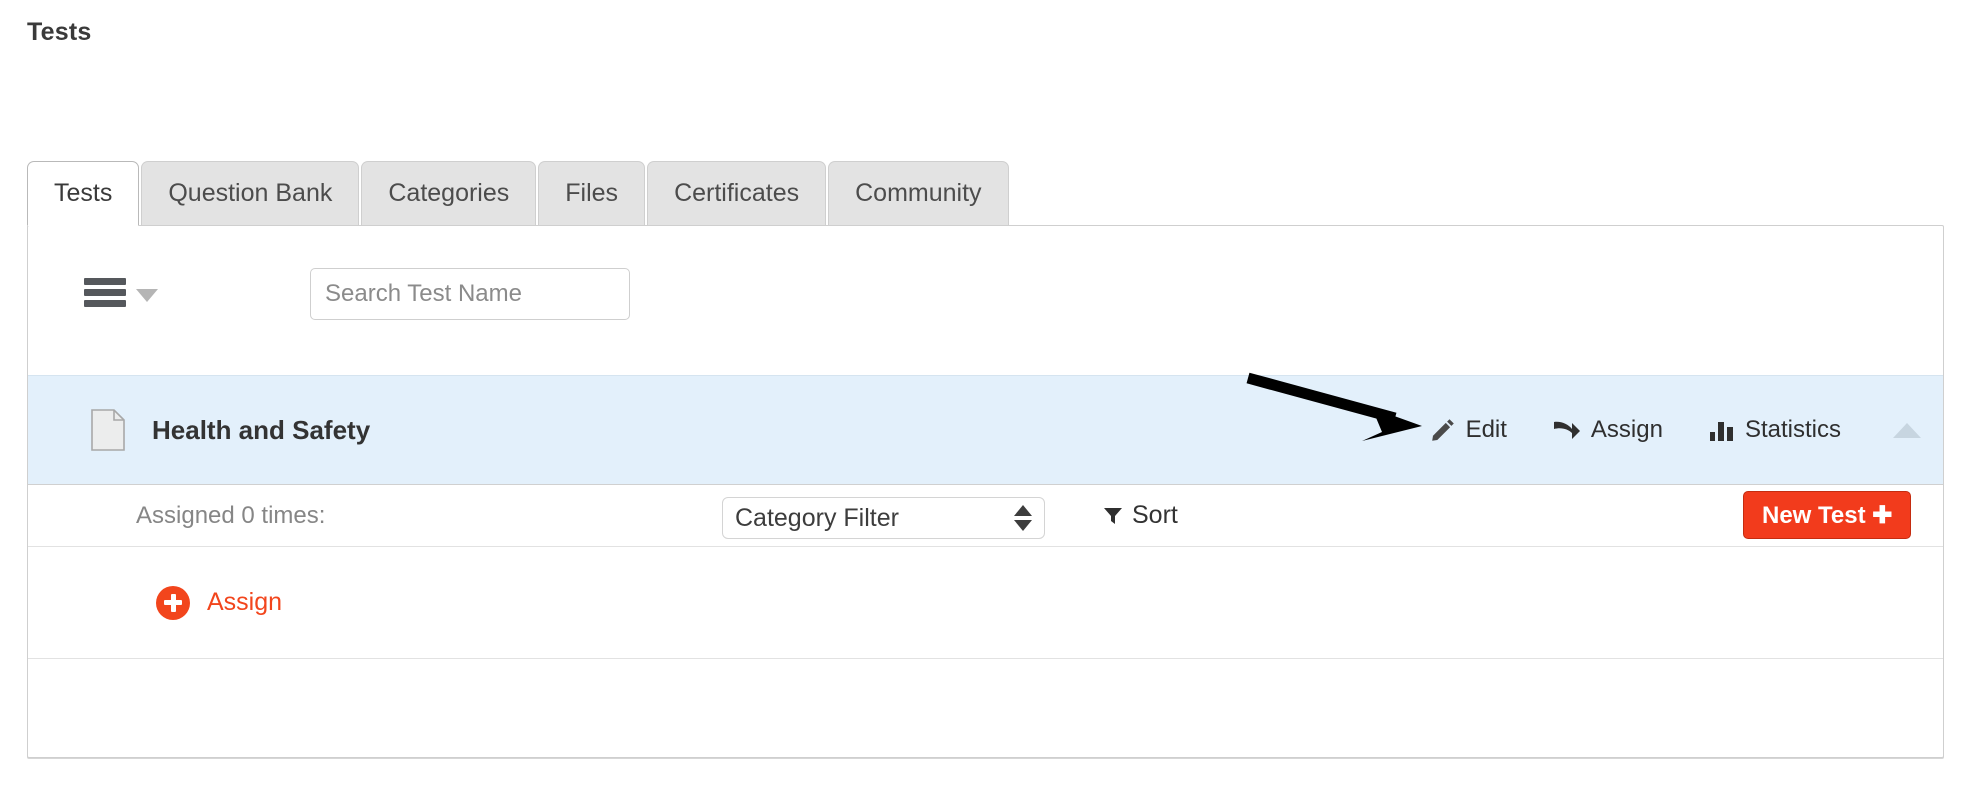 Image resolution: width=1971 pixels, height=791 pixels. What do you see at coordinates (59, 32) in the screenshot?
I see `page-title: Tests` at bounding box center [59, 32].